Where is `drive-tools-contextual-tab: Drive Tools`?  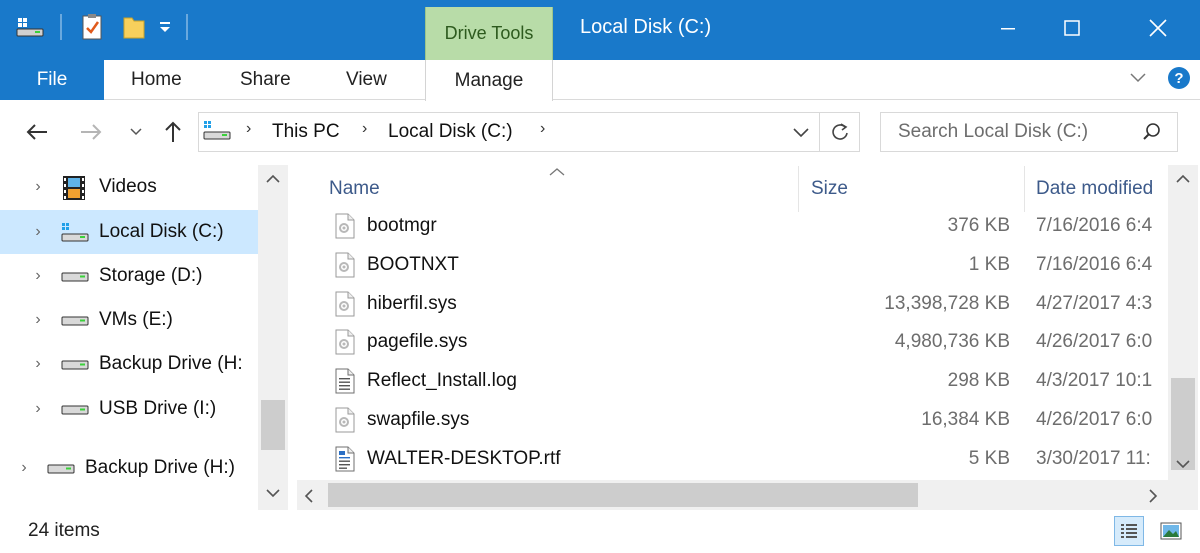
drive-tools-contextual-tab: Drive Tools is located at coordinates (489, 33).